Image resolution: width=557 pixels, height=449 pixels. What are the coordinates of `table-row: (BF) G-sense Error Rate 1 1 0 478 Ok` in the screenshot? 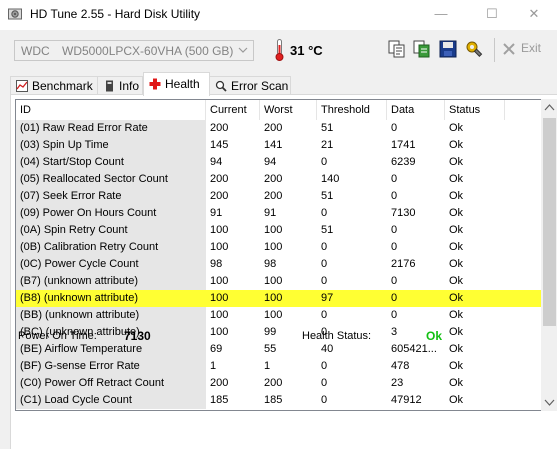 It's located at (279, 366).